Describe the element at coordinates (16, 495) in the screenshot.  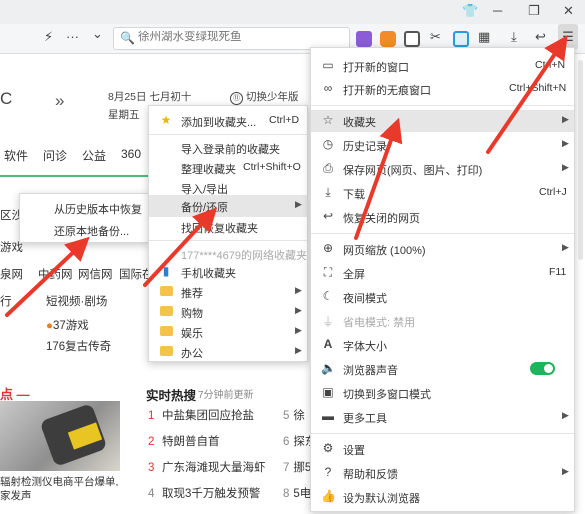
I see `news-caption: 家发声` at that location.